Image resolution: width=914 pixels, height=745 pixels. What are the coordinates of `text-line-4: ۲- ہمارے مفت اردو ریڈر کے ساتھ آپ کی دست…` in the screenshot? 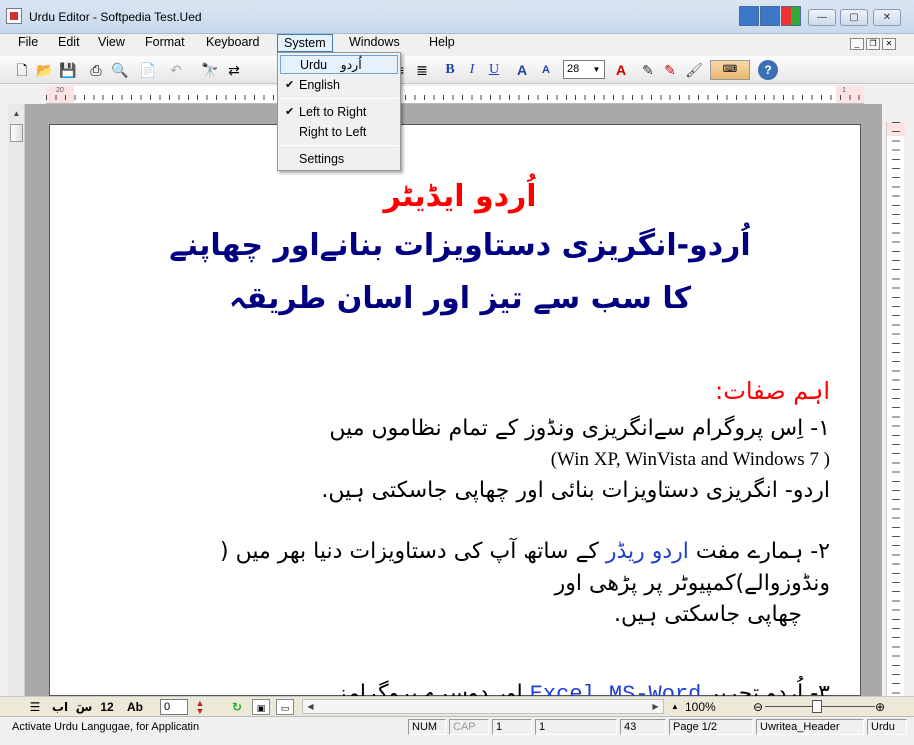 It's located at (525, 551).